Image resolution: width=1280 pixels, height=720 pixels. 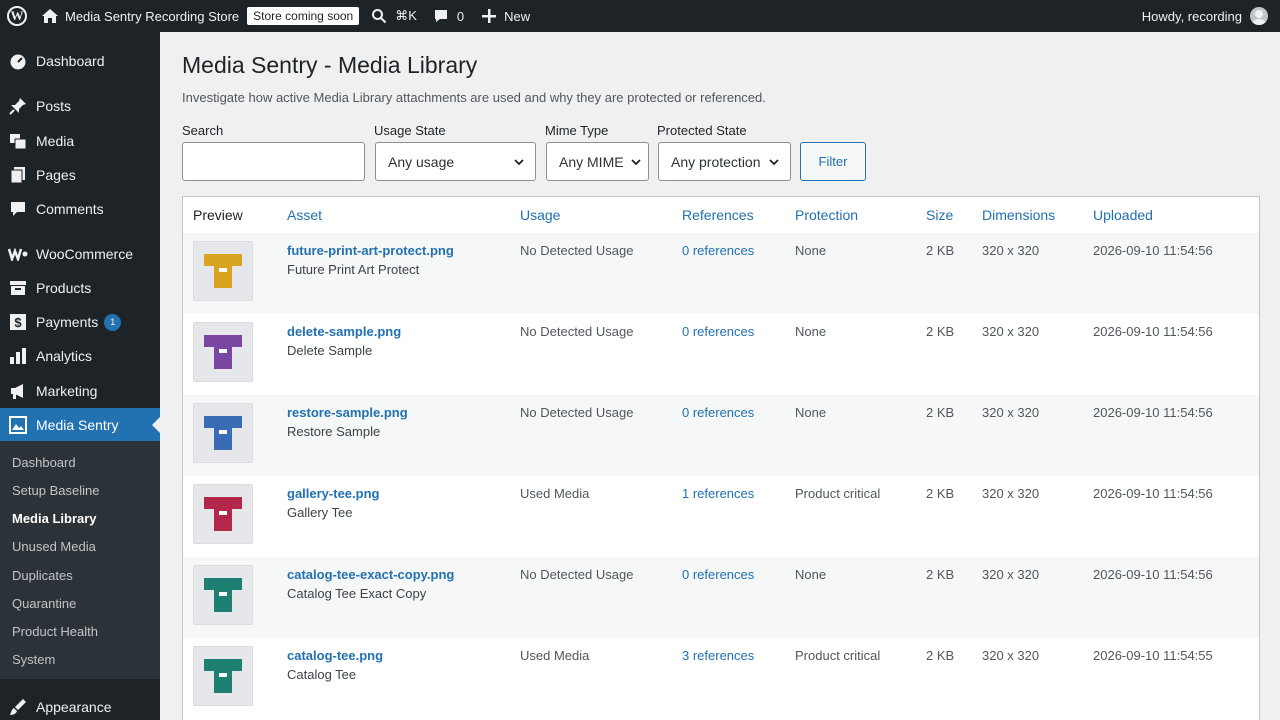 What do you see at coordinates (448, 16) in the screenshot?
I see `comments-link: 0` at bounding box center [448, 16].